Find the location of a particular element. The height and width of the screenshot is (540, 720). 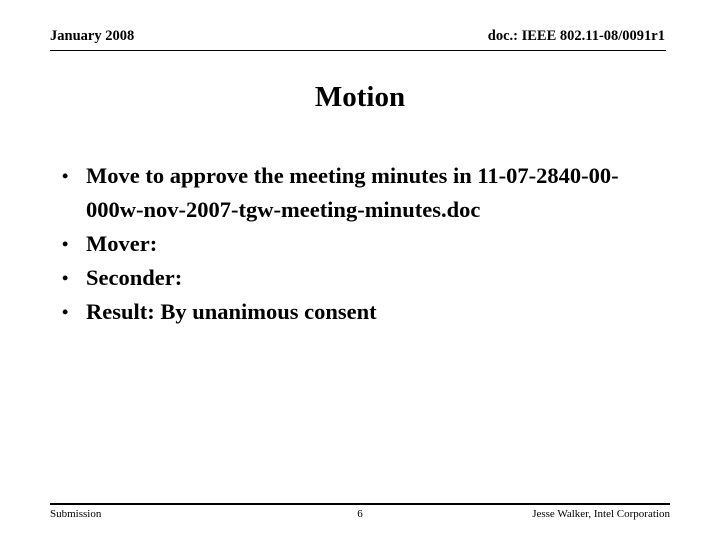

footer-author: Jesse Walker, Intel Corporation is located at coordinates (601, 514).